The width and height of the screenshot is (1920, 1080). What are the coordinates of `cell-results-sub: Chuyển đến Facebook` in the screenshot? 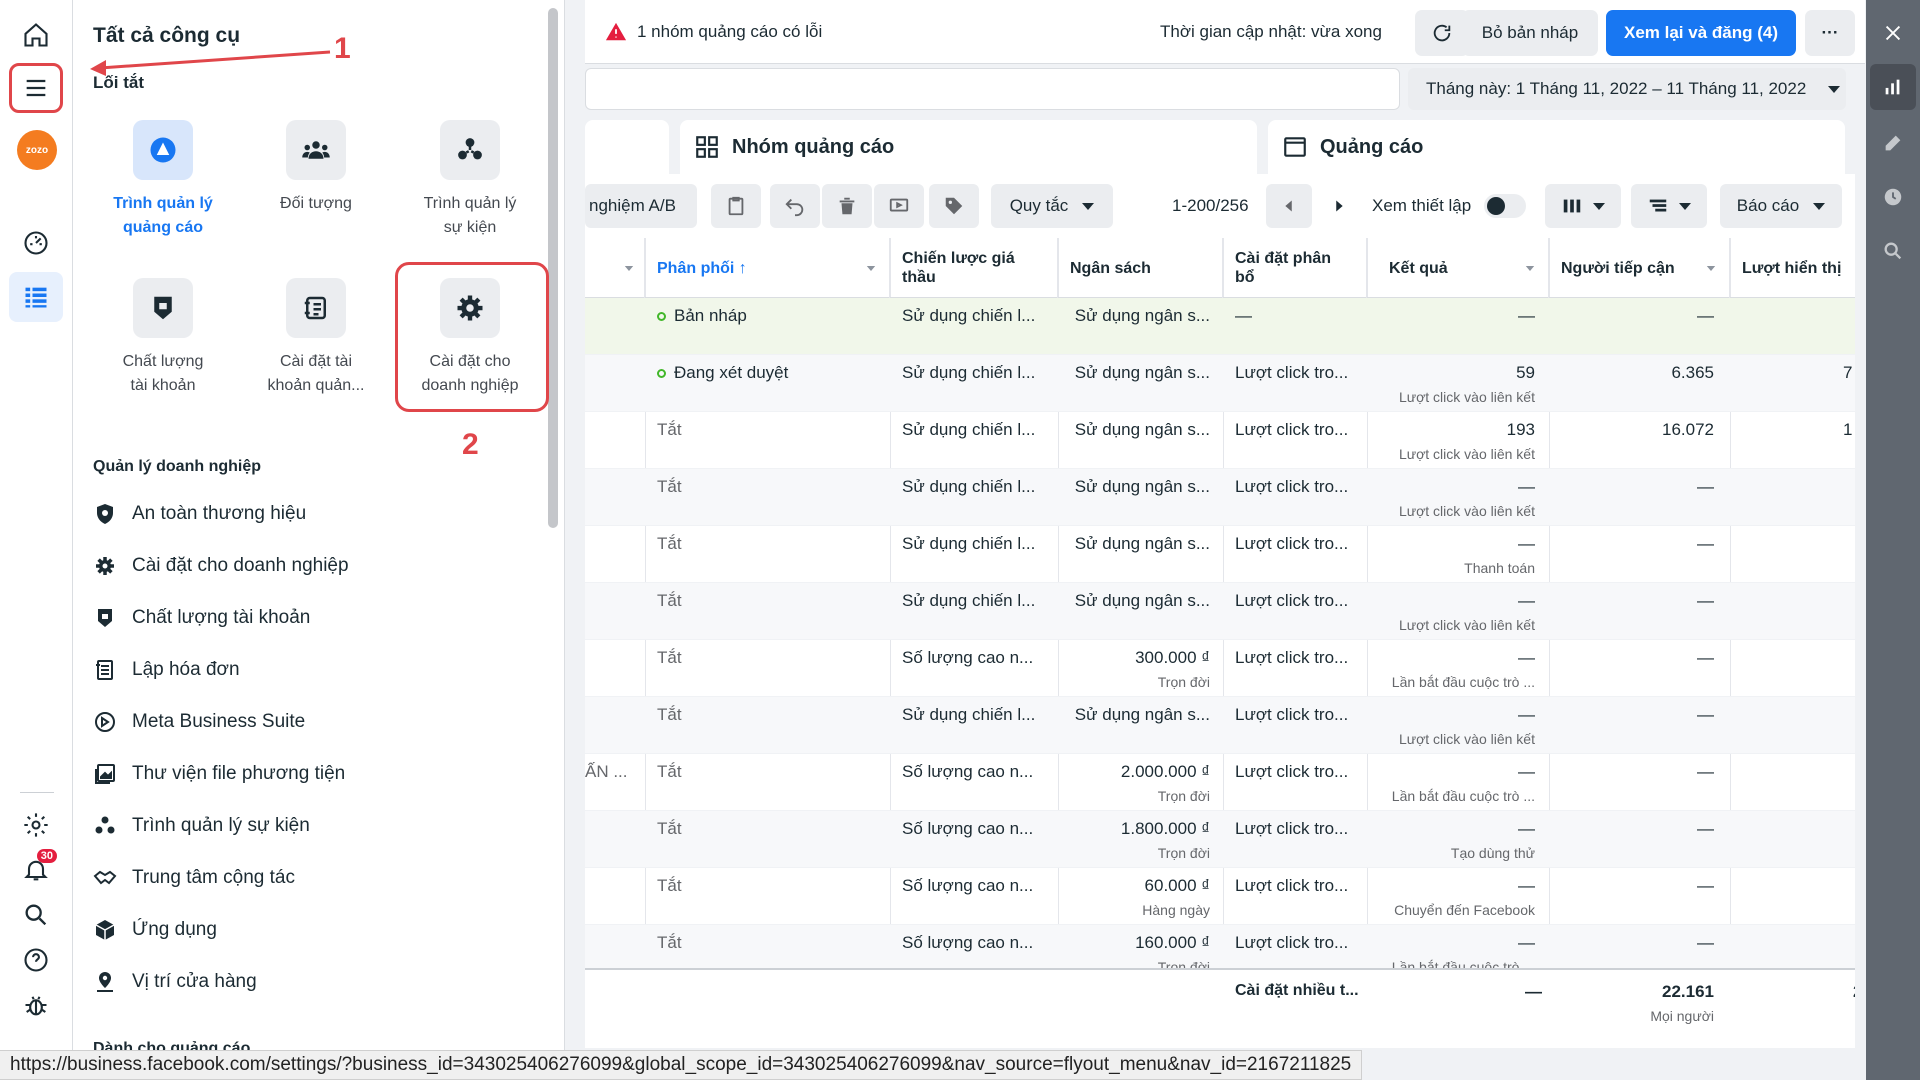 It's located at (1464, 910).